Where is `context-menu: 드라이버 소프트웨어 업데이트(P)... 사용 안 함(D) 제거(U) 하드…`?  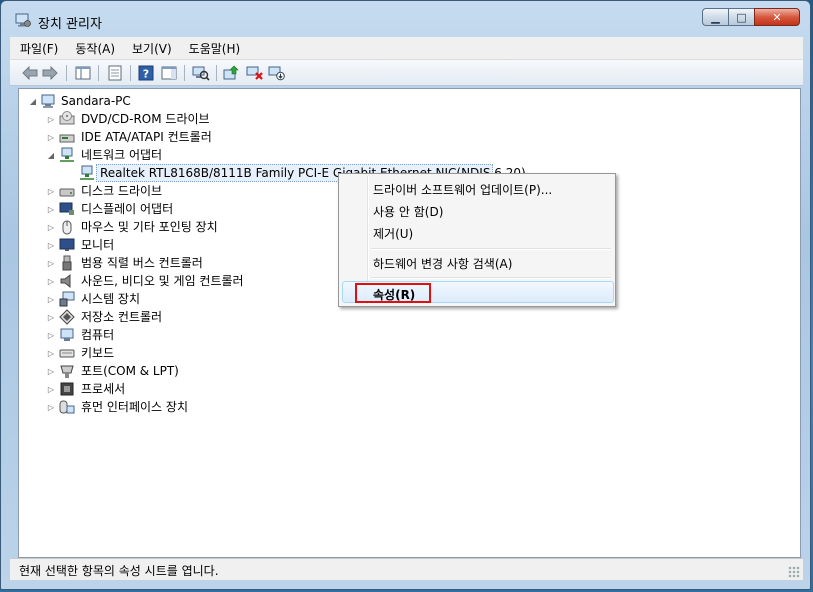 context-menu: 드라이버 소프트웨어 업데이트(P)... 사용 안 함(D) 제거(U) 하드… is located at coordinates (477, 240).